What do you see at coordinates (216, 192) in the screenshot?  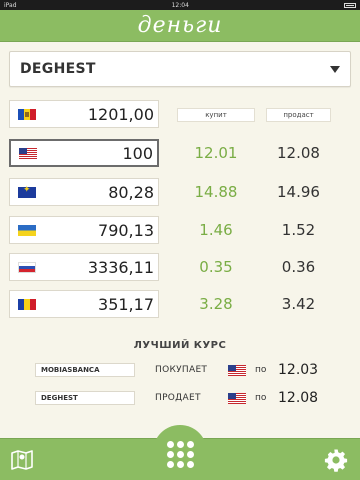 I see `buy-rate-eur: 14.88` at bounding box center [216, 192].